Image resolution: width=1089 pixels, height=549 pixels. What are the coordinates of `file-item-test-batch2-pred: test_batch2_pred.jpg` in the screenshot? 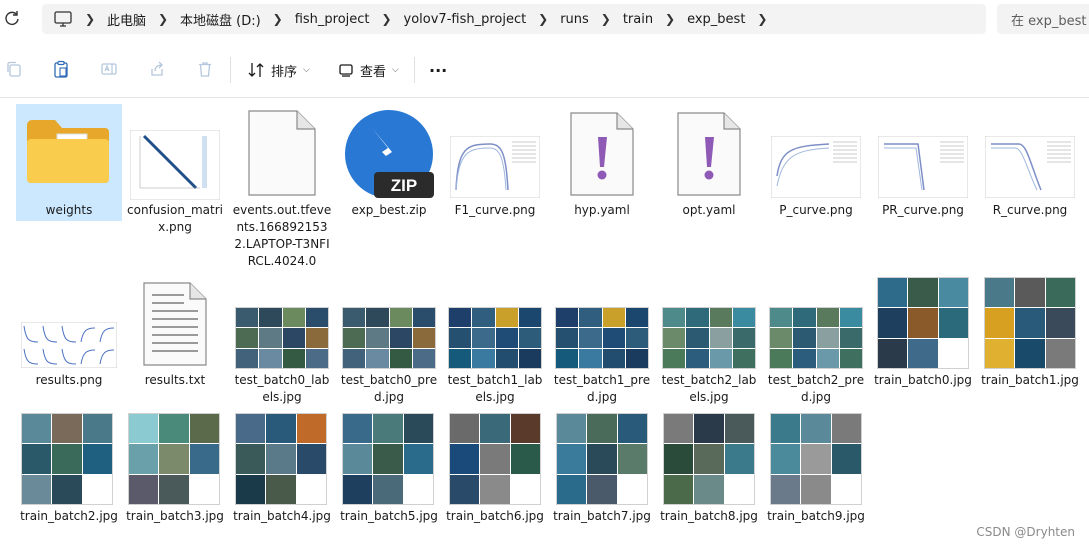 It's located at (816, 341).